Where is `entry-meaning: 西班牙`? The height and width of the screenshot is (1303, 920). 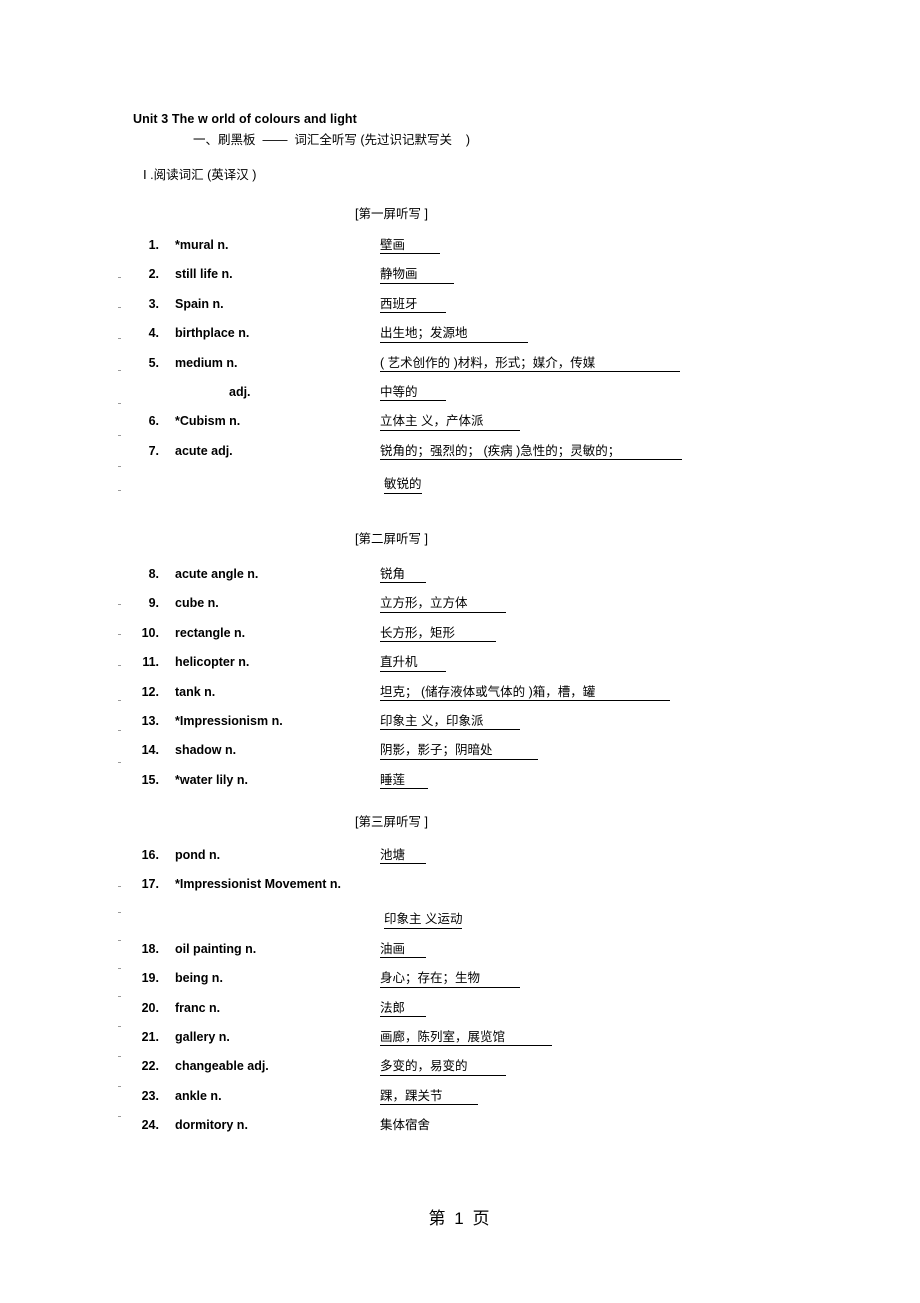 entry-meaning: 西班牙 is located at coordinates (413, 305).